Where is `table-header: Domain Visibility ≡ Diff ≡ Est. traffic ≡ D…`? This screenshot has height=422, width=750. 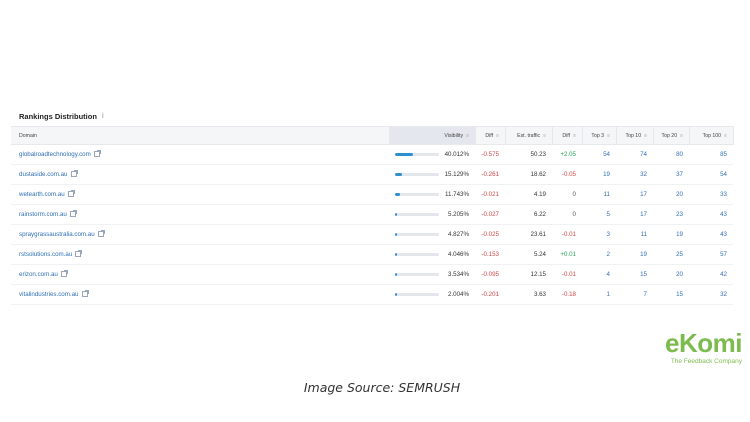
table-header: Domain Visibility ≡ Diff ≡ Est. traffic ≡ D… is located at coordinates (372, 135).